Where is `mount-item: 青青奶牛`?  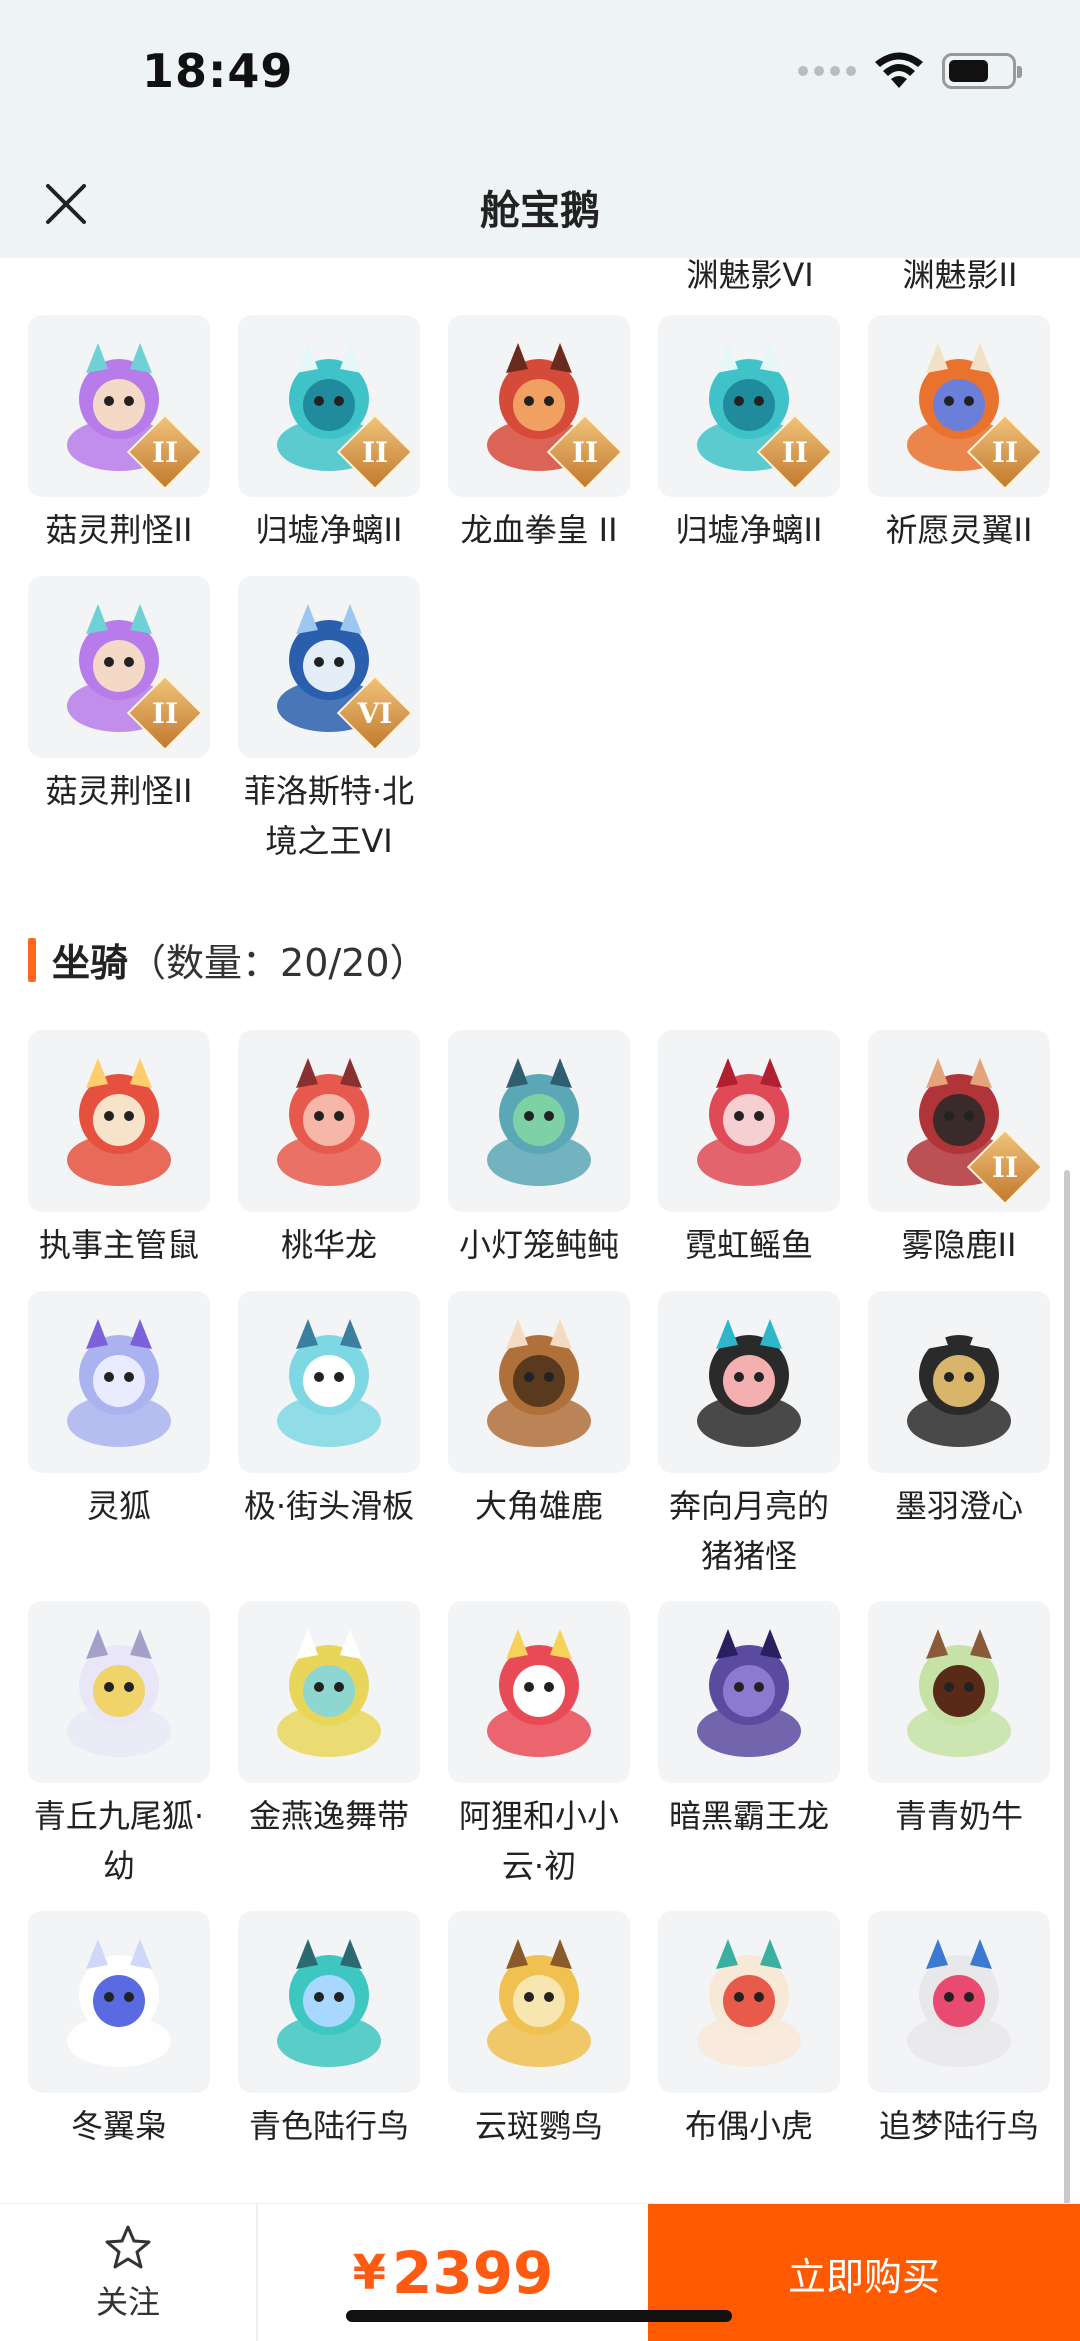
mount-item: 青青奶牛 is located at coordinates (959, 1721).